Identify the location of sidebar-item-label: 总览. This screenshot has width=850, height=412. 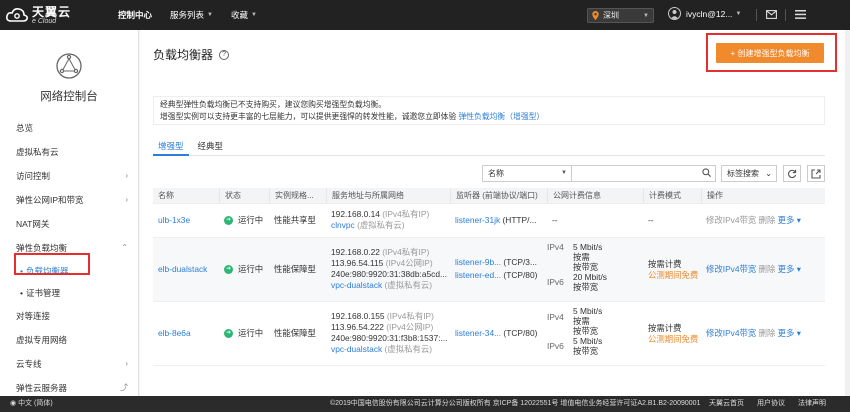
(25, 128).